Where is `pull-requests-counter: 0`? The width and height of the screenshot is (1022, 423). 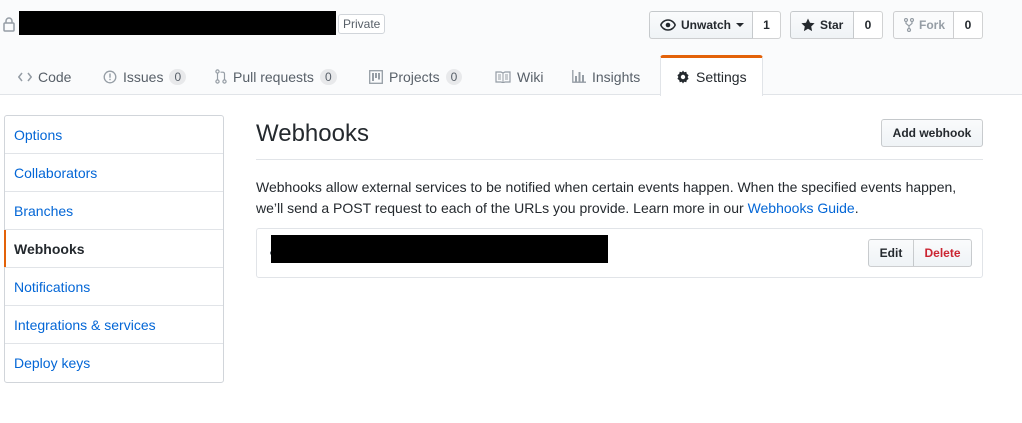
pull-requests-counter: 0 is located at coordinates (328, 76).